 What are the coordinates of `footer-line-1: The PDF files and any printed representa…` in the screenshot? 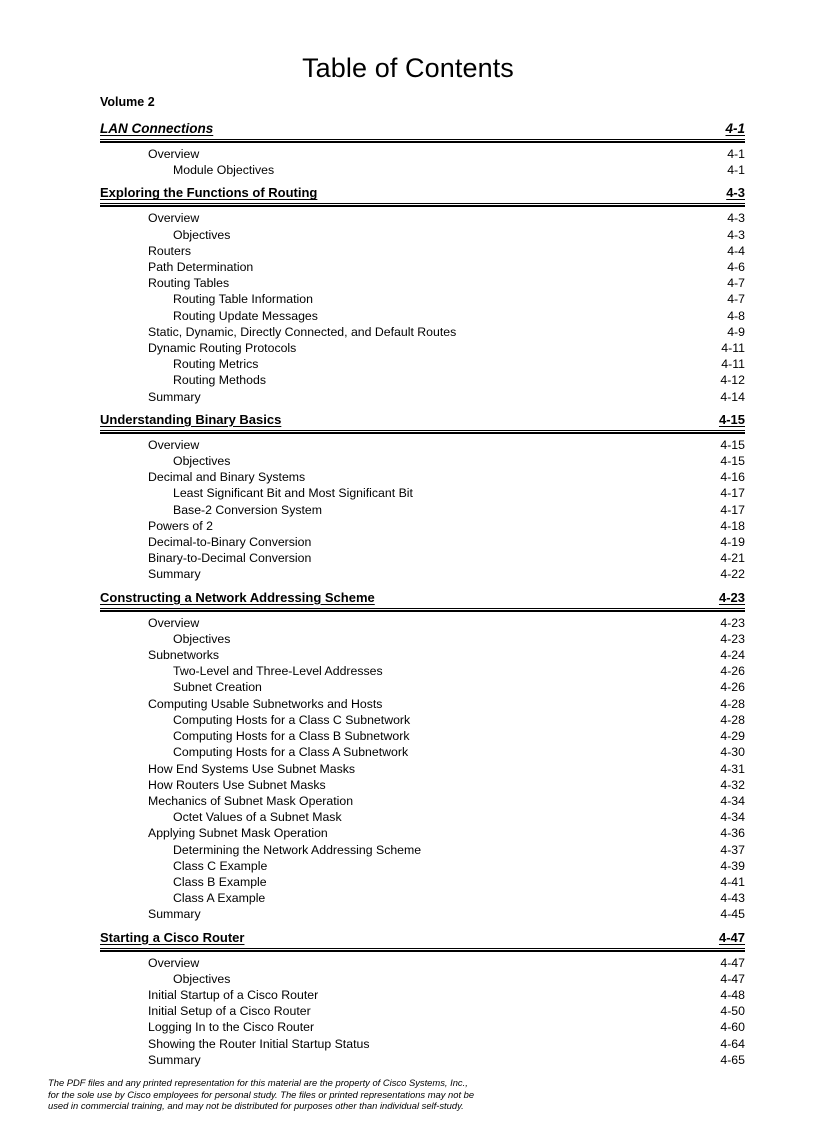 It's located at (258, 1082).